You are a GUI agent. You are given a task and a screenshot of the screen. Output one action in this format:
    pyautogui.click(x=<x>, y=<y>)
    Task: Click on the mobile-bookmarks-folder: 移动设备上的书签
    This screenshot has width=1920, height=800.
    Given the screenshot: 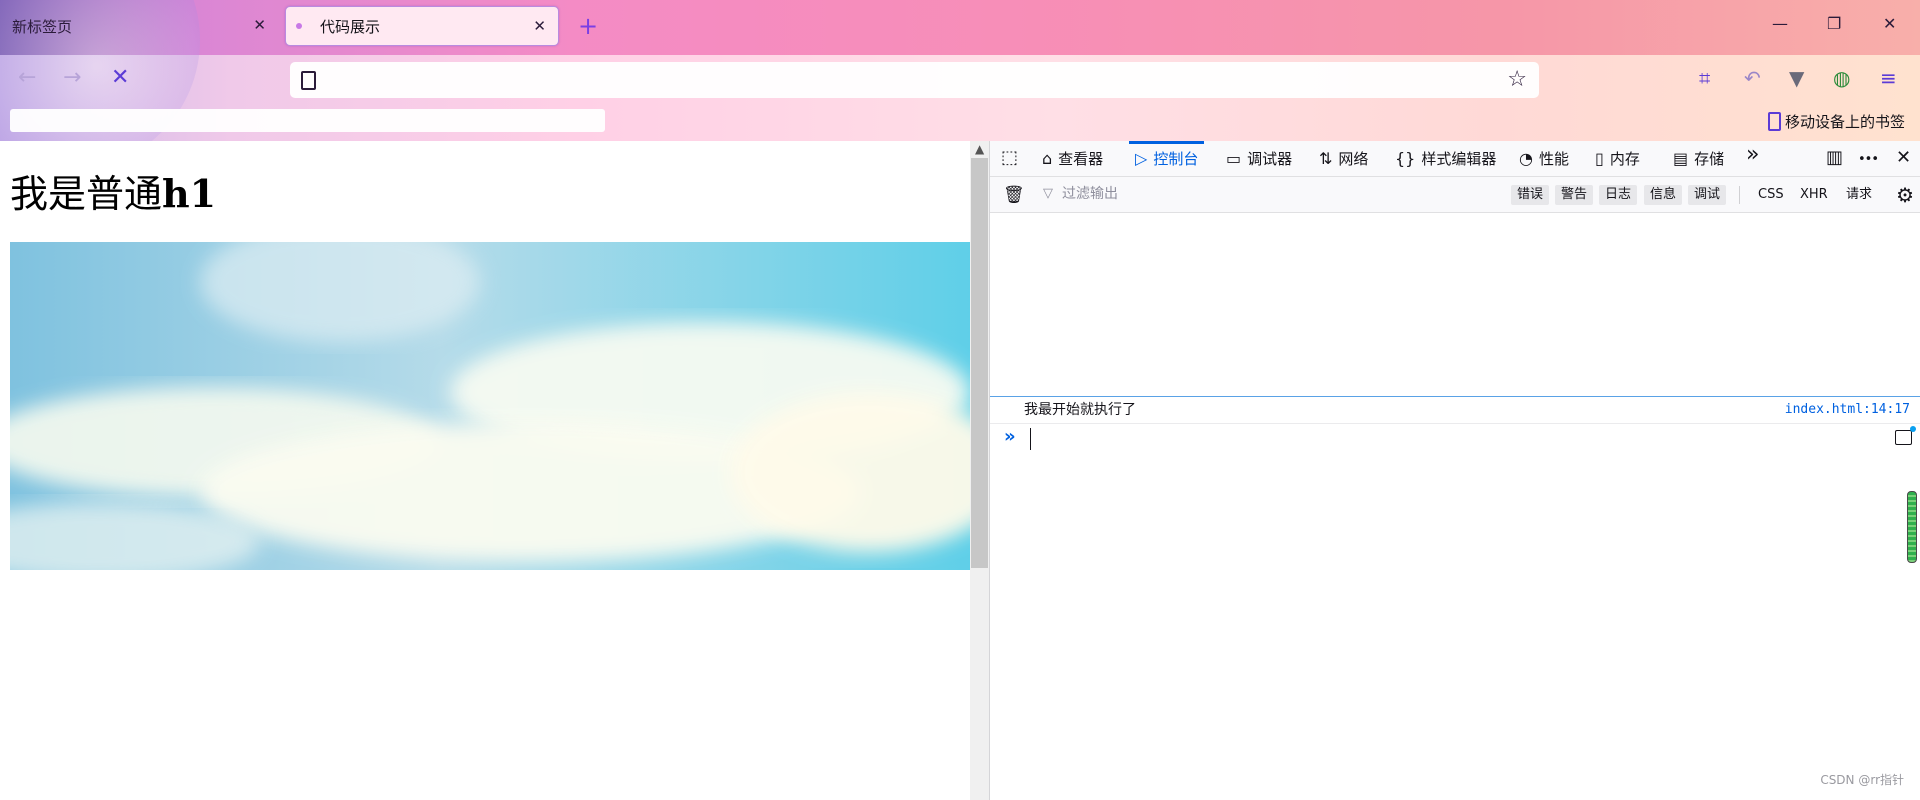 What is the action you would take?
    pyautogui.click(x=1836, y=121)
    